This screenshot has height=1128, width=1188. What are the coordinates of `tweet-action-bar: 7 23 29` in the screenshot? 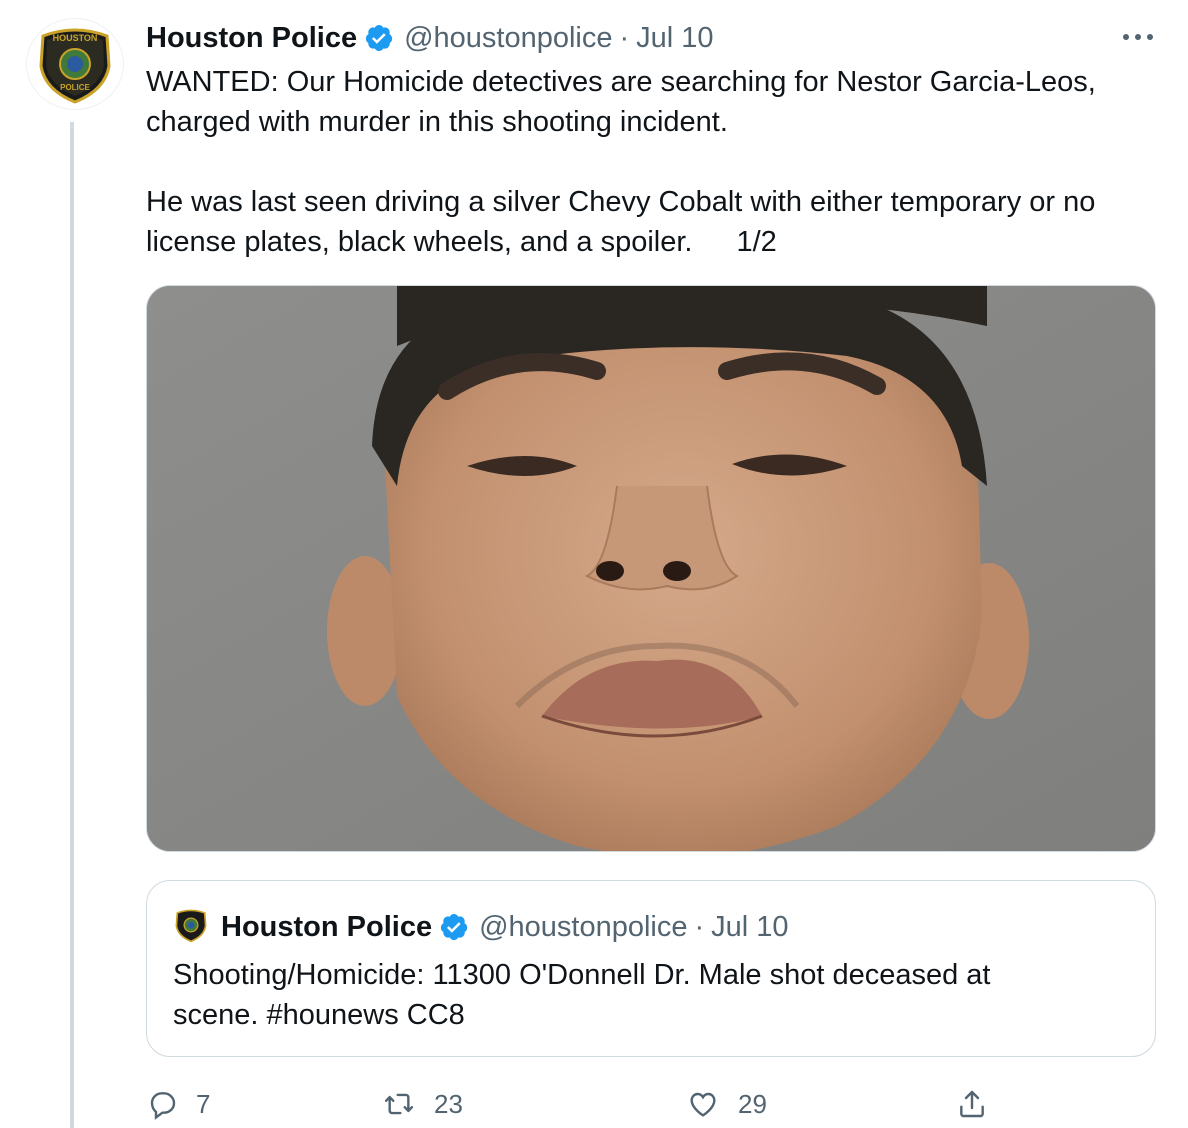 It's located at (651, 1104).